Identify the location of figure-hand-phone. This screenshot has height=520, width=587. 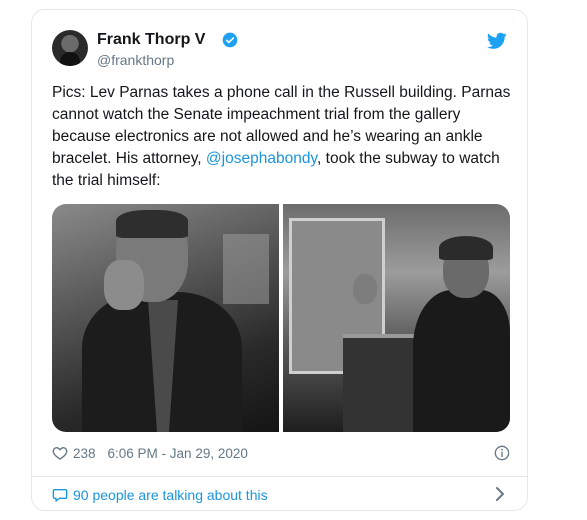
(124, 285).